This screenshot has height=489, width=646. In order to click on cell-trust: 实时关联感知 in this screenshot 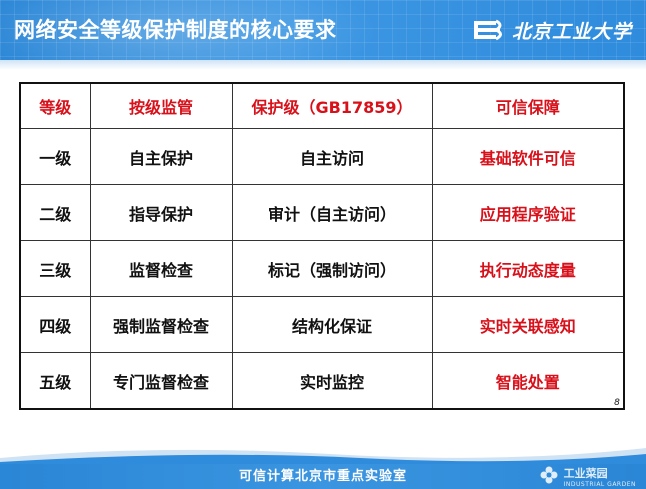, I will do `click(528, 324)`.